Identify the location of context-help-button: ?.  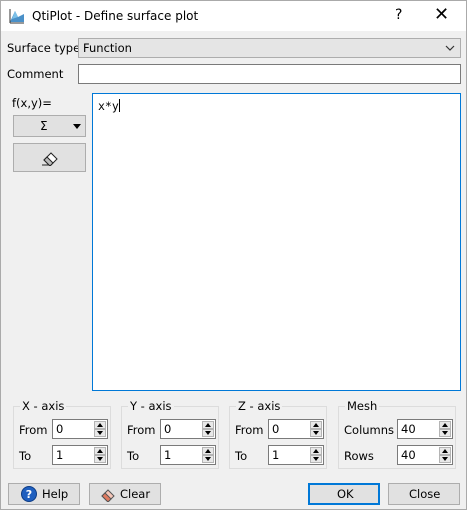
(398, 15).